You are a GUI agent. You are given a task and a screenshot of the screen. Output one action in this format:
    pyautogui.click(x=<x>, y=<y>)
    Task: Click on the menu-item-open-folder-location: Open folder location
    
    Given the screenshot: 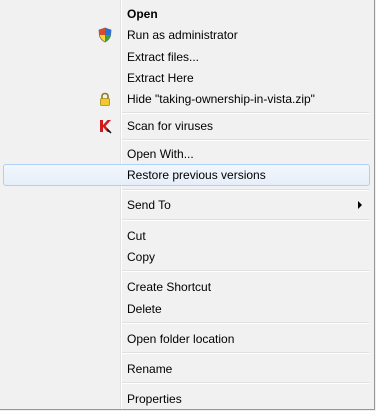 What is the action you would take?
    pyautogui.click(x=186, y=339)
    